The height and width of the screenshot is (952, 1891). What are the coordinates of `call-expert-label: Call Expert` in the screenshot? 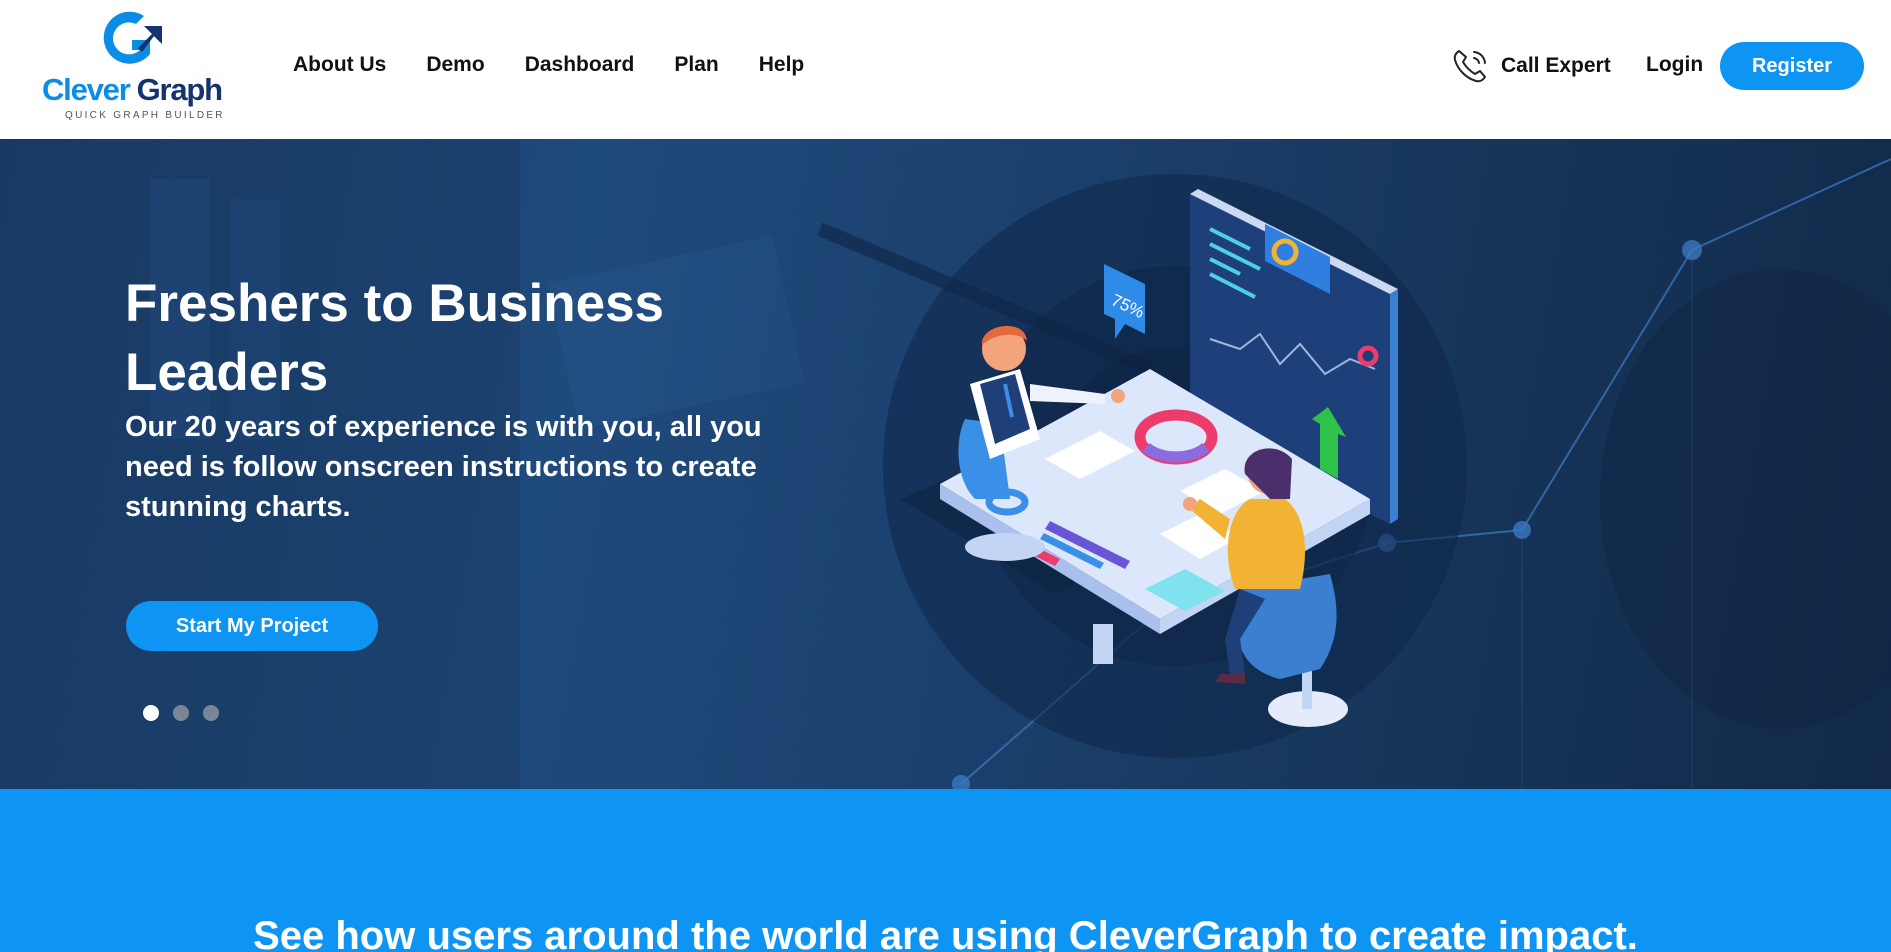 It's located at (1556, 65).